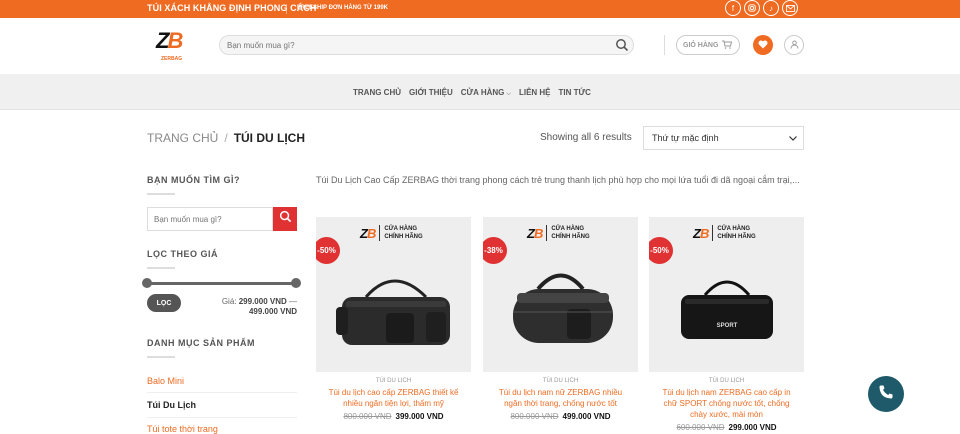 The image size is (960, 434). I want to click on price-label: Giá:, so click(229, 301).